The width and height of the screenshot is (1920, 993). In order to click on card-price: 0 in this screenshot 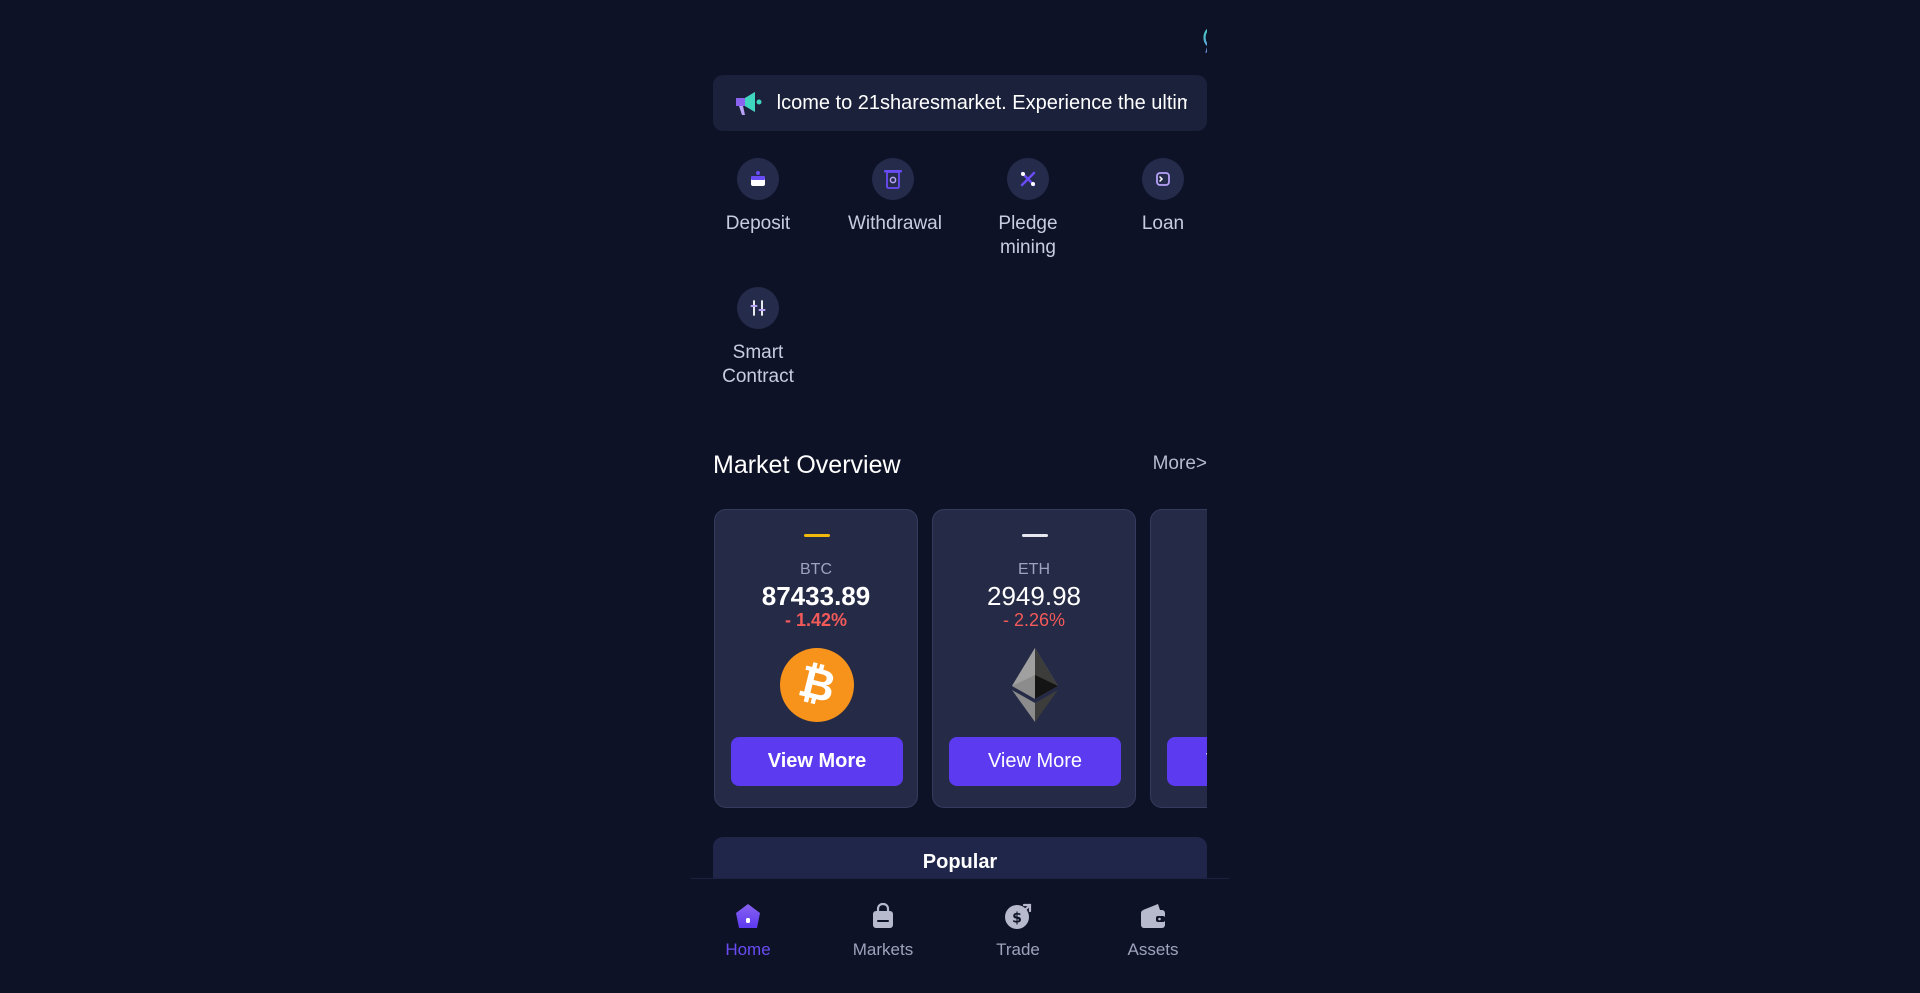, I will do `click(1179, 596)`.